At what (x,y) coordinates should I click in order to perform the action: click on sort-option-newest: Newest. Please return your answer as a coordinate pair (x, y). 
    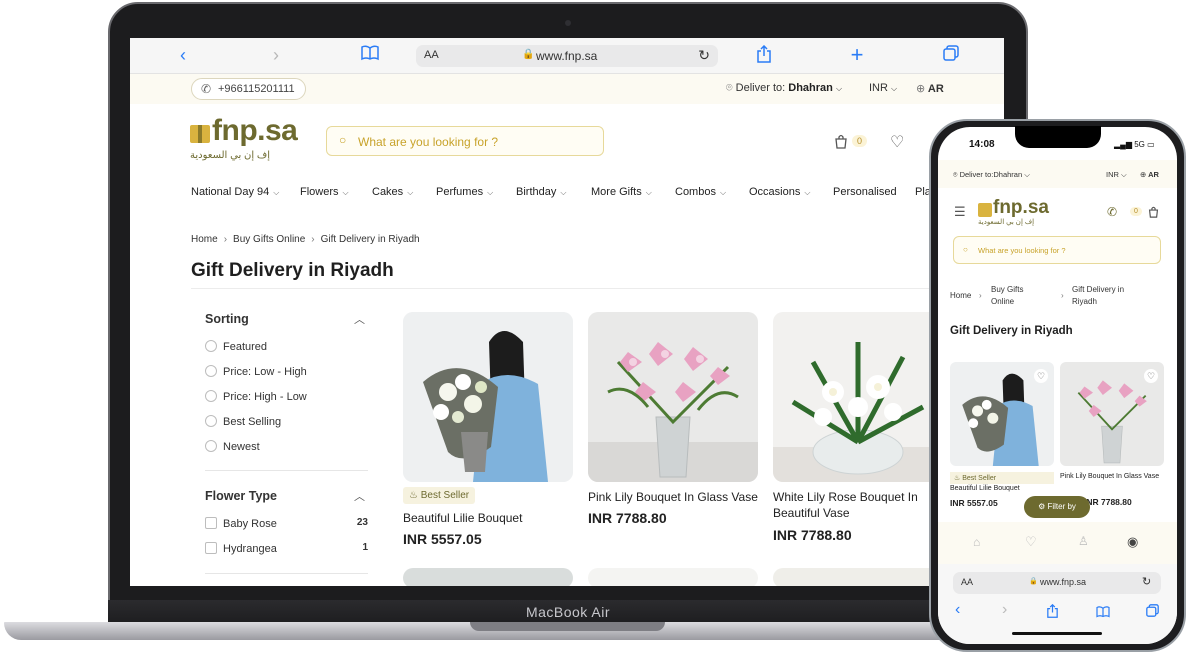
    Looking at the image, I should click on (232, 446).